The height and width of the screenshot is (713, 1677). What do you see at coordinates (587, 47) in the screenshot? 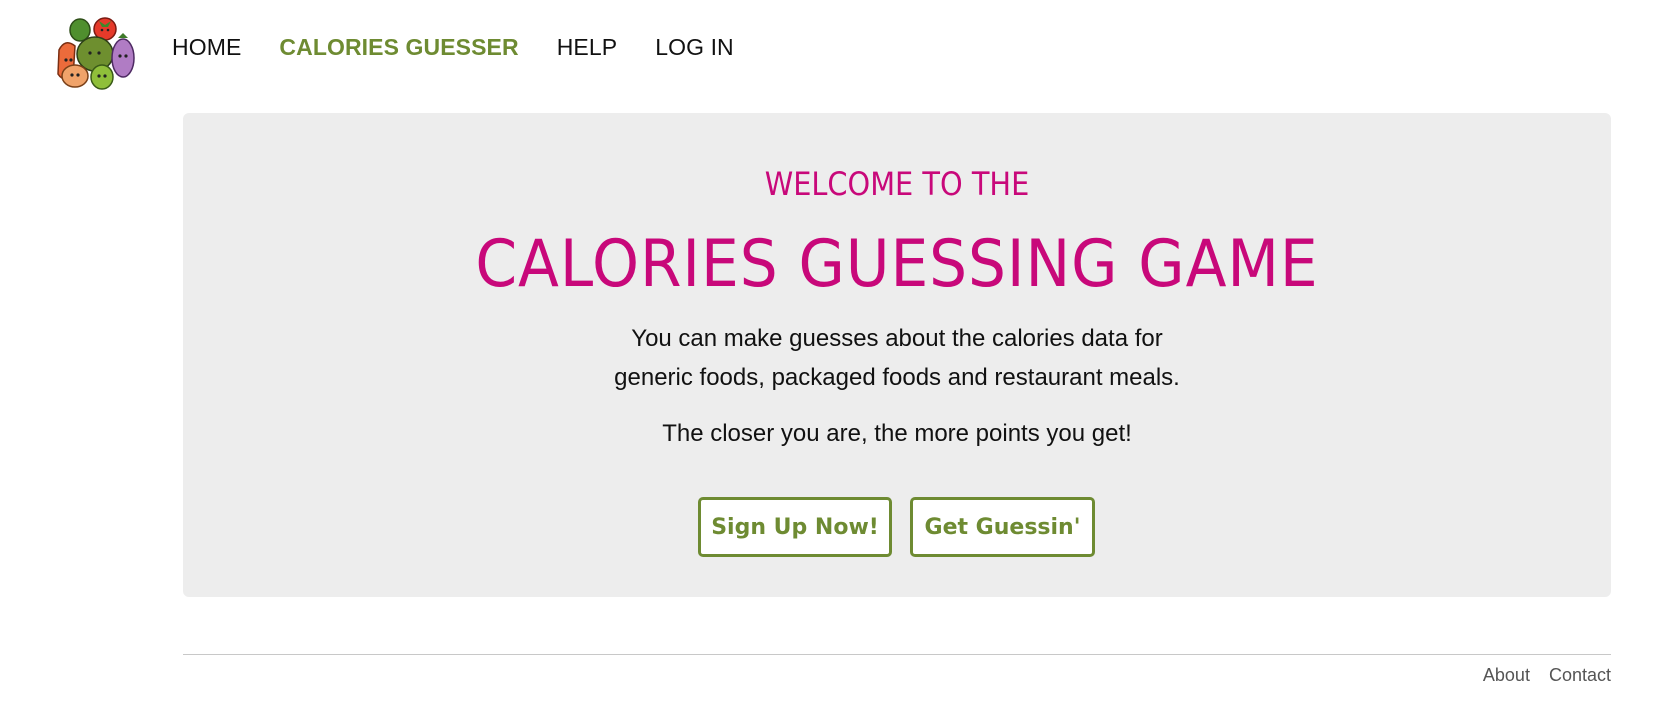
I see `nav-help: HELP` at bounding box center [587, 47].